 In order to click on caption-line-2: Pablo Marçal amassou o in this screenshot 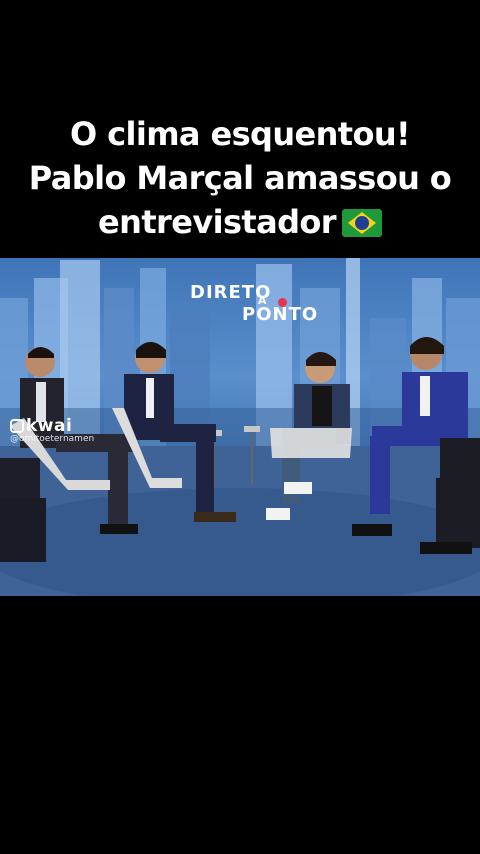, I will do `click(240, 178)`.